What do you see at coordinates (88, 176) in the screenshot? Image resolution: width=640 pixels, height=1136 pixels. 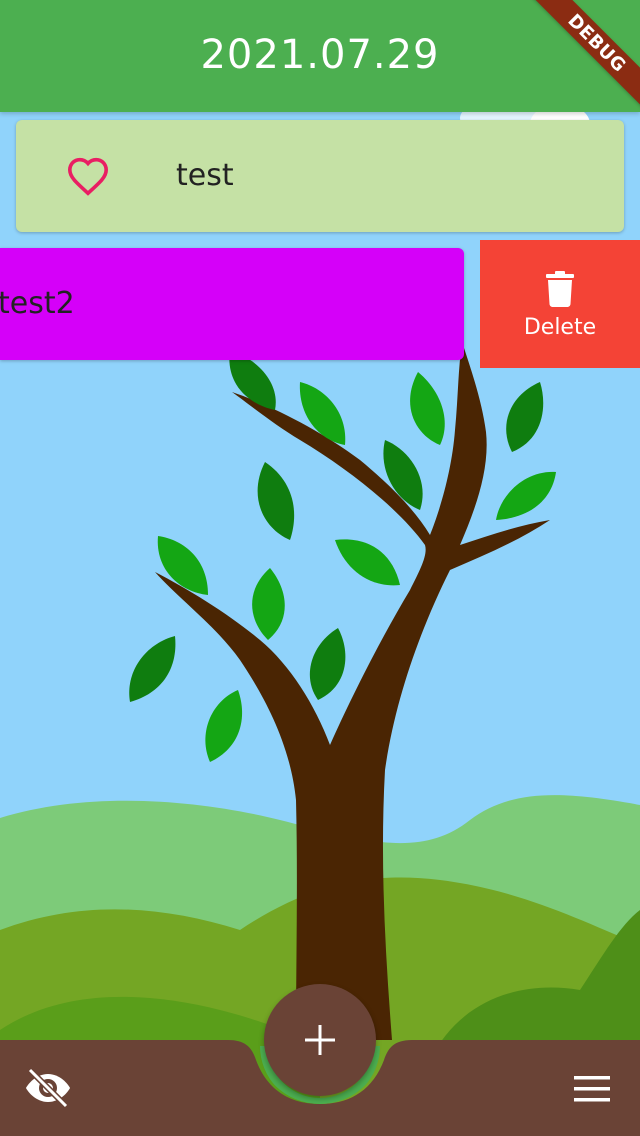 I see `heart-outline-icon` at bounding box center [88, 176].